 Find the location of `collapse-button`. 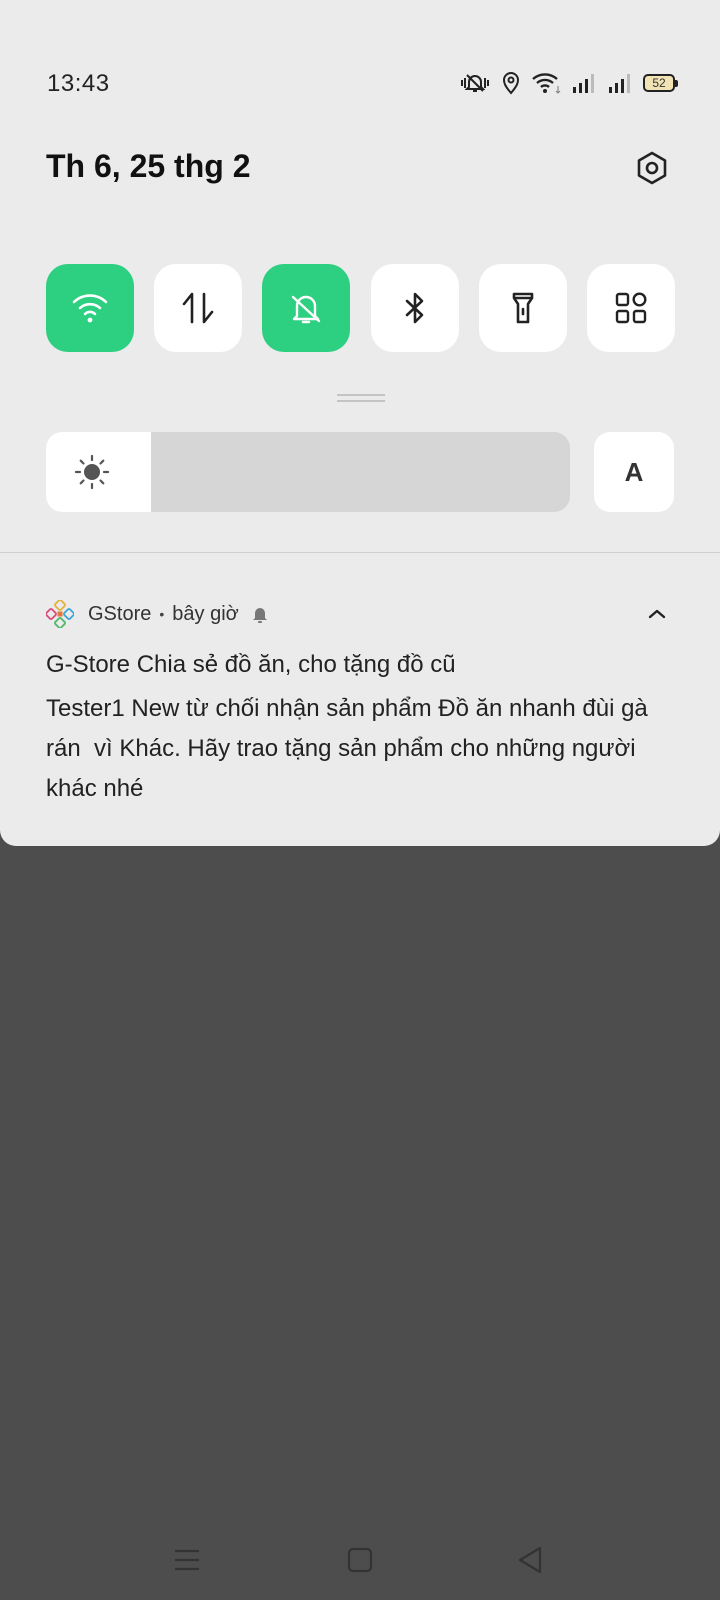

collapse-button is located at coordinates (657, 614).